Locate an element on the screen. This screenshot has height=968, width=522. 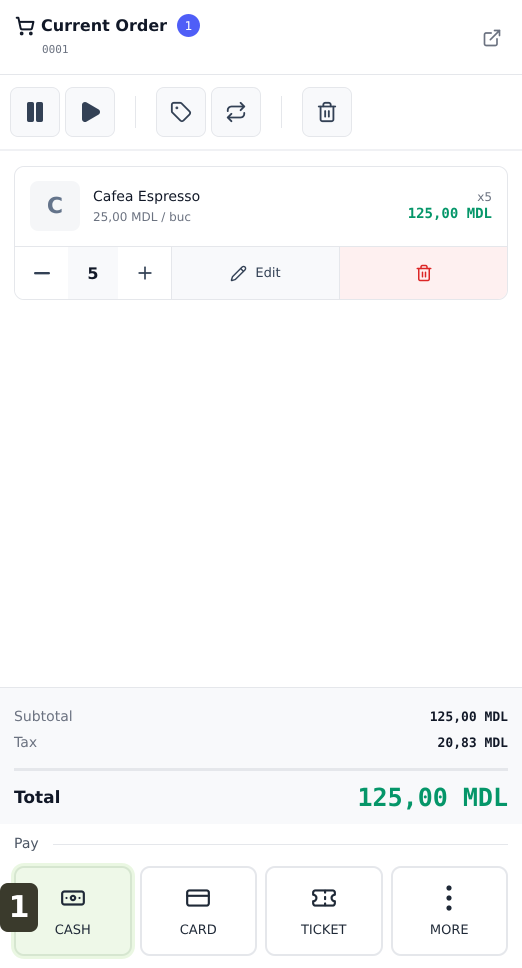
quantity-value: 5 is located at coordinates (93, 273).